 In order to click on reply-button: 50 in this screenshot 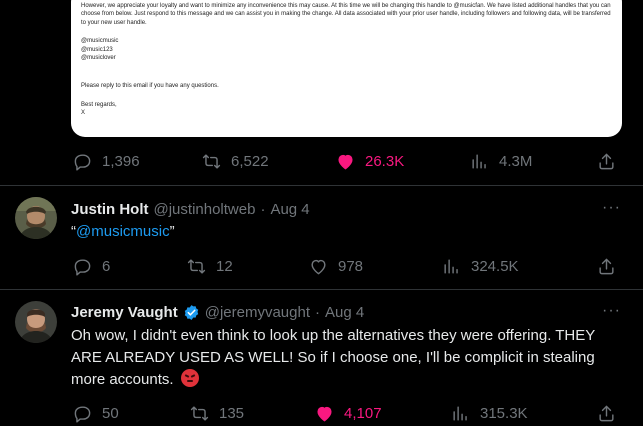, I will do `click(96, 413)`.